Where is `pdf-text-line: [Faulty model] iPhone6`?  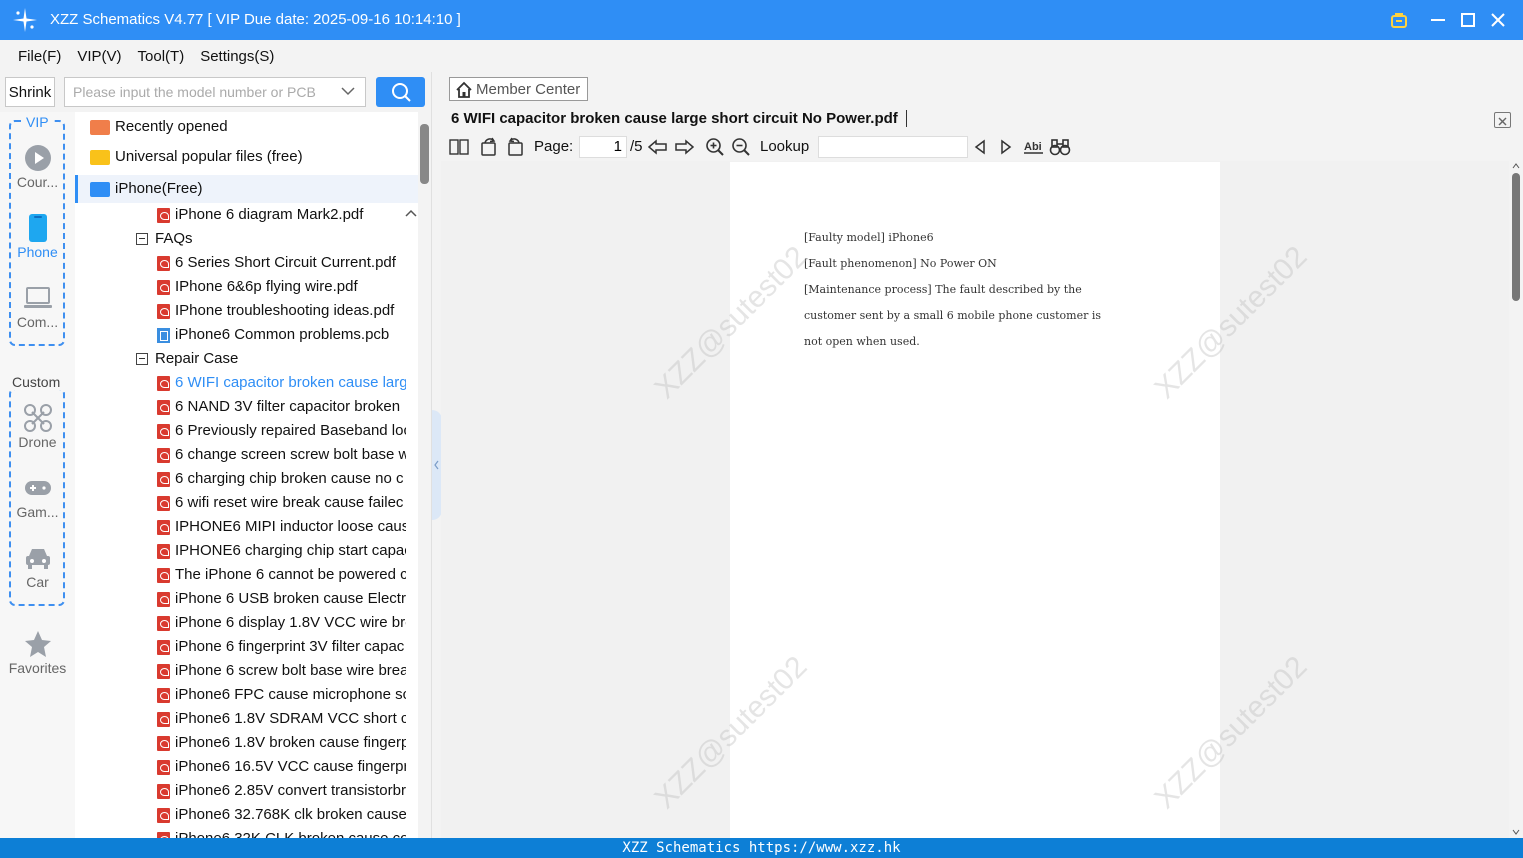 pdf-text-line: [Faulty model] iPhone6 is located at coordinates (869, 237).